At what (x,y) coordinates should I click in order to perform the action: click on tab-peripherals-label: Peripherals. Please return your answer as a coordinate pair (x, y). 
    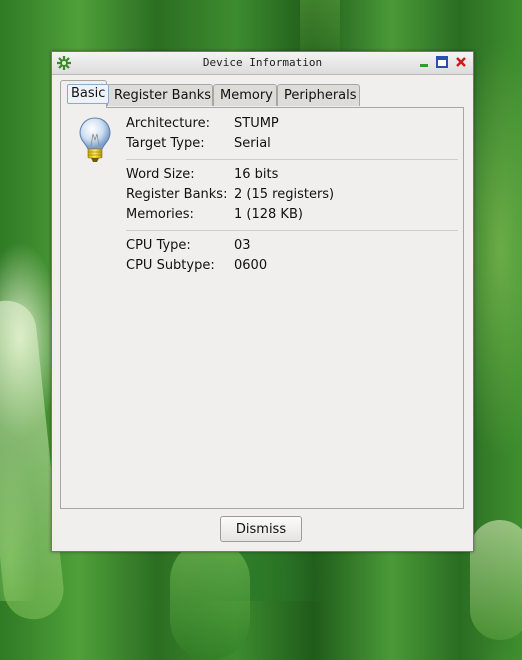
    Looking at the image, I should click on (320, 95).